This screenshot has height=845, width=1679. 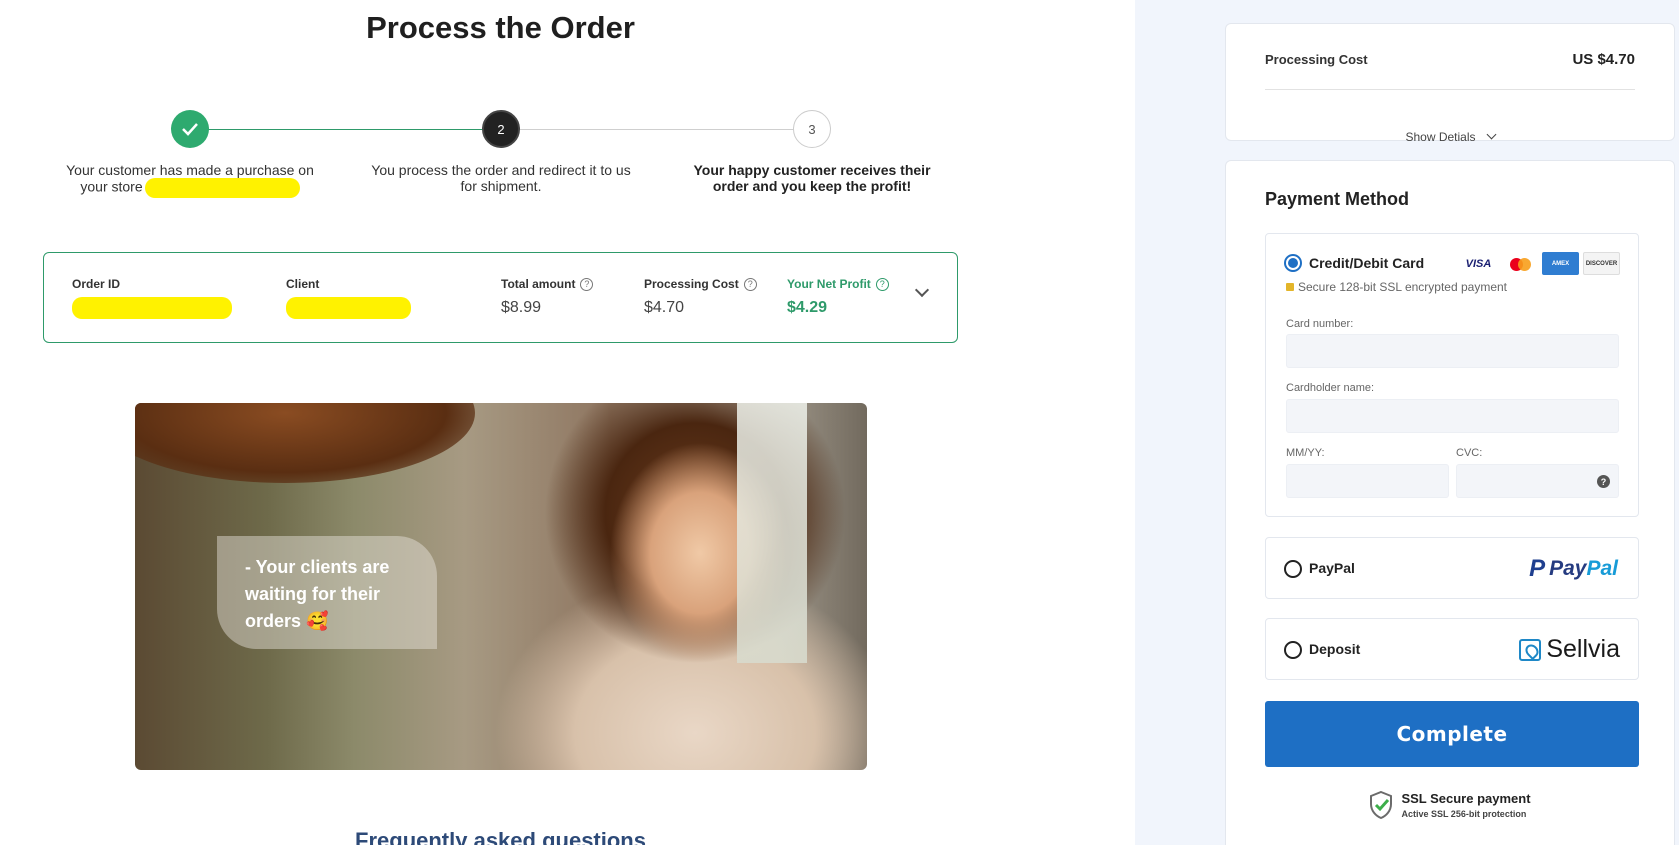 I want to click on summary-cost-value: US $4.70, so click(x=1603, y=59).